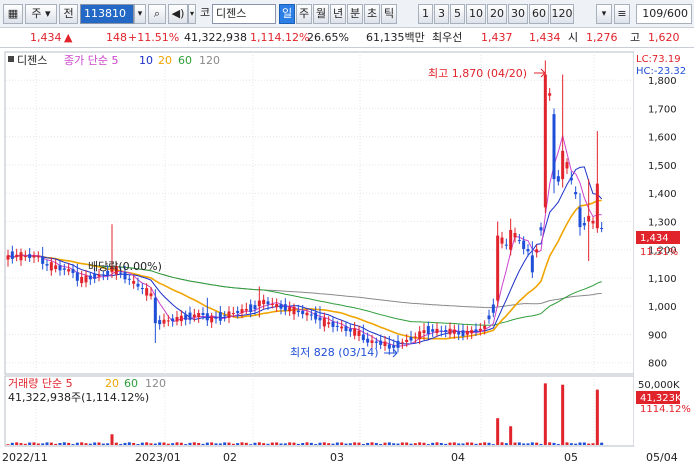  What do you see at coordinates (11, 59) in the screenshot?
I see `legend-handle-icon` at bounding box center [11, 59].